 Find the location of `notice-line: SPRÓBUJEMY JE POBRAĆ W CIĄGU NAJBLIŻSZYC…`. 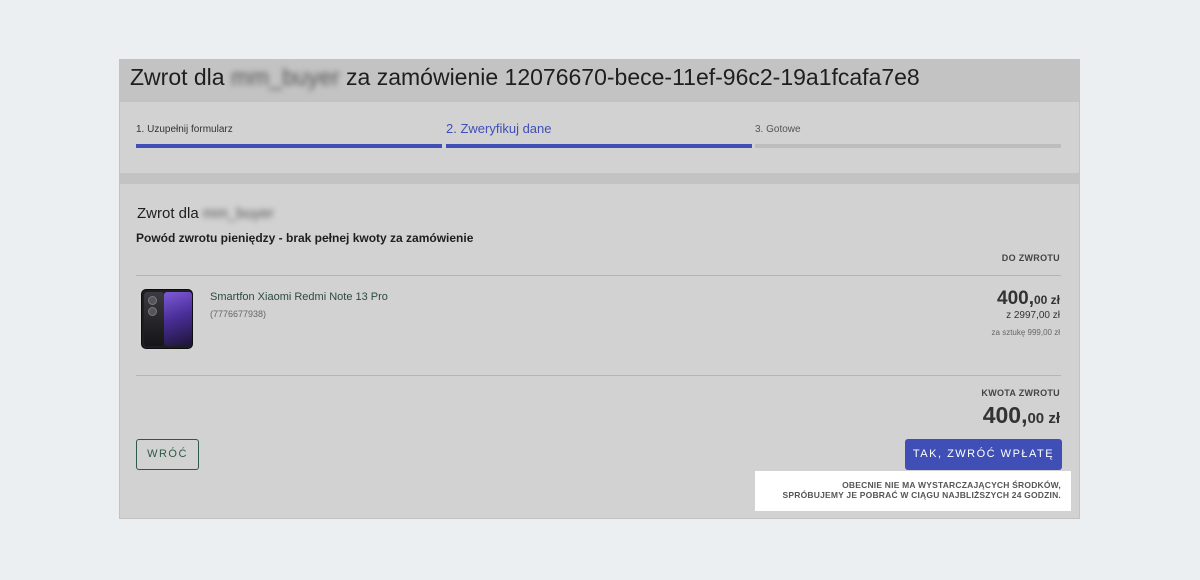

notice-line: SPRÓBUJEMY JE POBRAĆ W CIĄGU NAJBLIŻSZYC… is located at coordinates (921, 495).